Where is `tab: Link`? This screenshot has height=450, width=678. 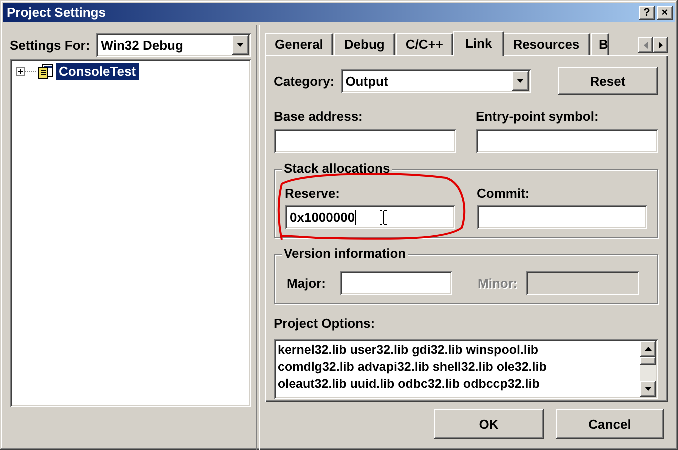 tab: Link is located at coordinates (478, 43).